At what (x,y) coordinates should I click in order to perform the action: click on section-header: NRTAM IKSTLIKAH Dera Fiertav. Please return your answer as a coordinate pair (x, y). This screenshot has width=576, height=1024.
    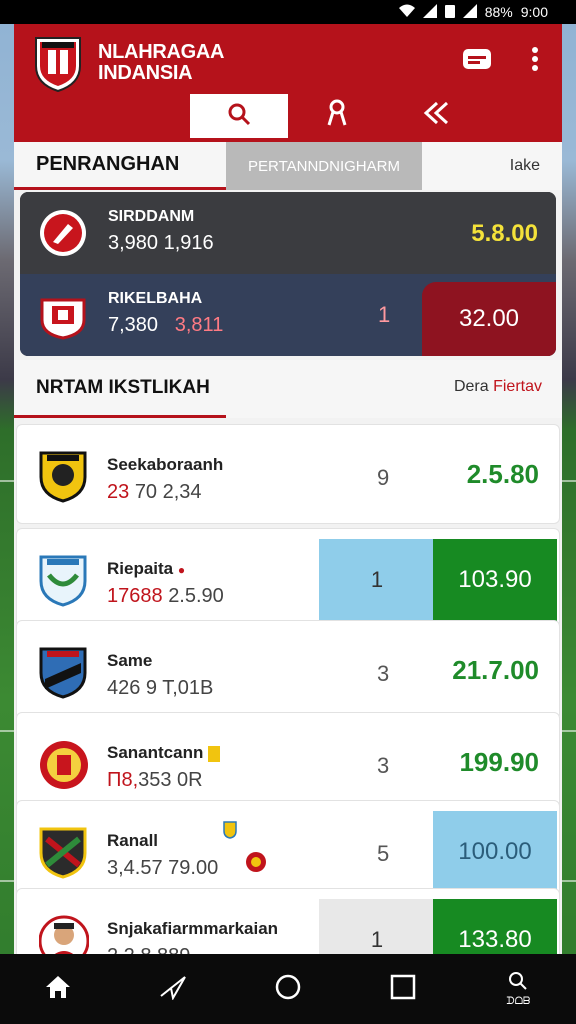
    Looking at the image, I should click on (288, 389).